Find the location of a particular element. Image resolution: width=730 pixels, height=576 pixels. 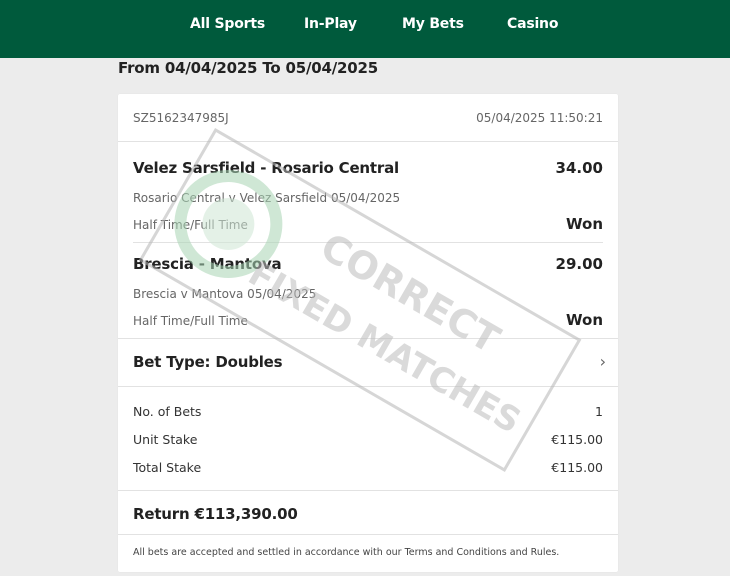

top-navigation: All Sports In-Play My Bets Casino is located at coordinates (365, 29).